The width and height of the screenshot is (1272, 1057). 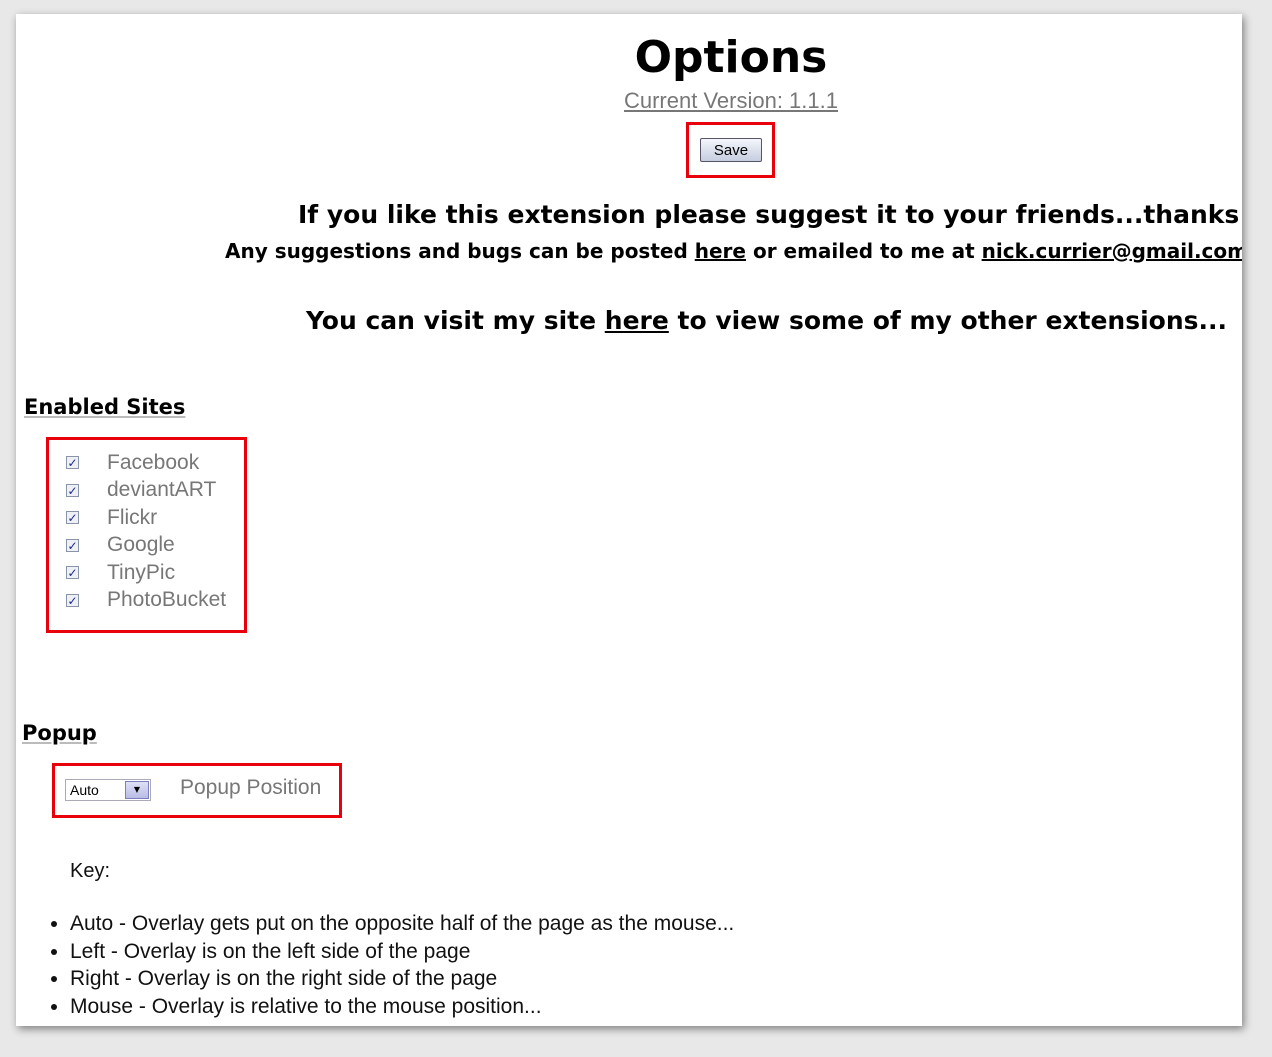 I want to click on site-label: Flickr, so click(x=132, y=517).